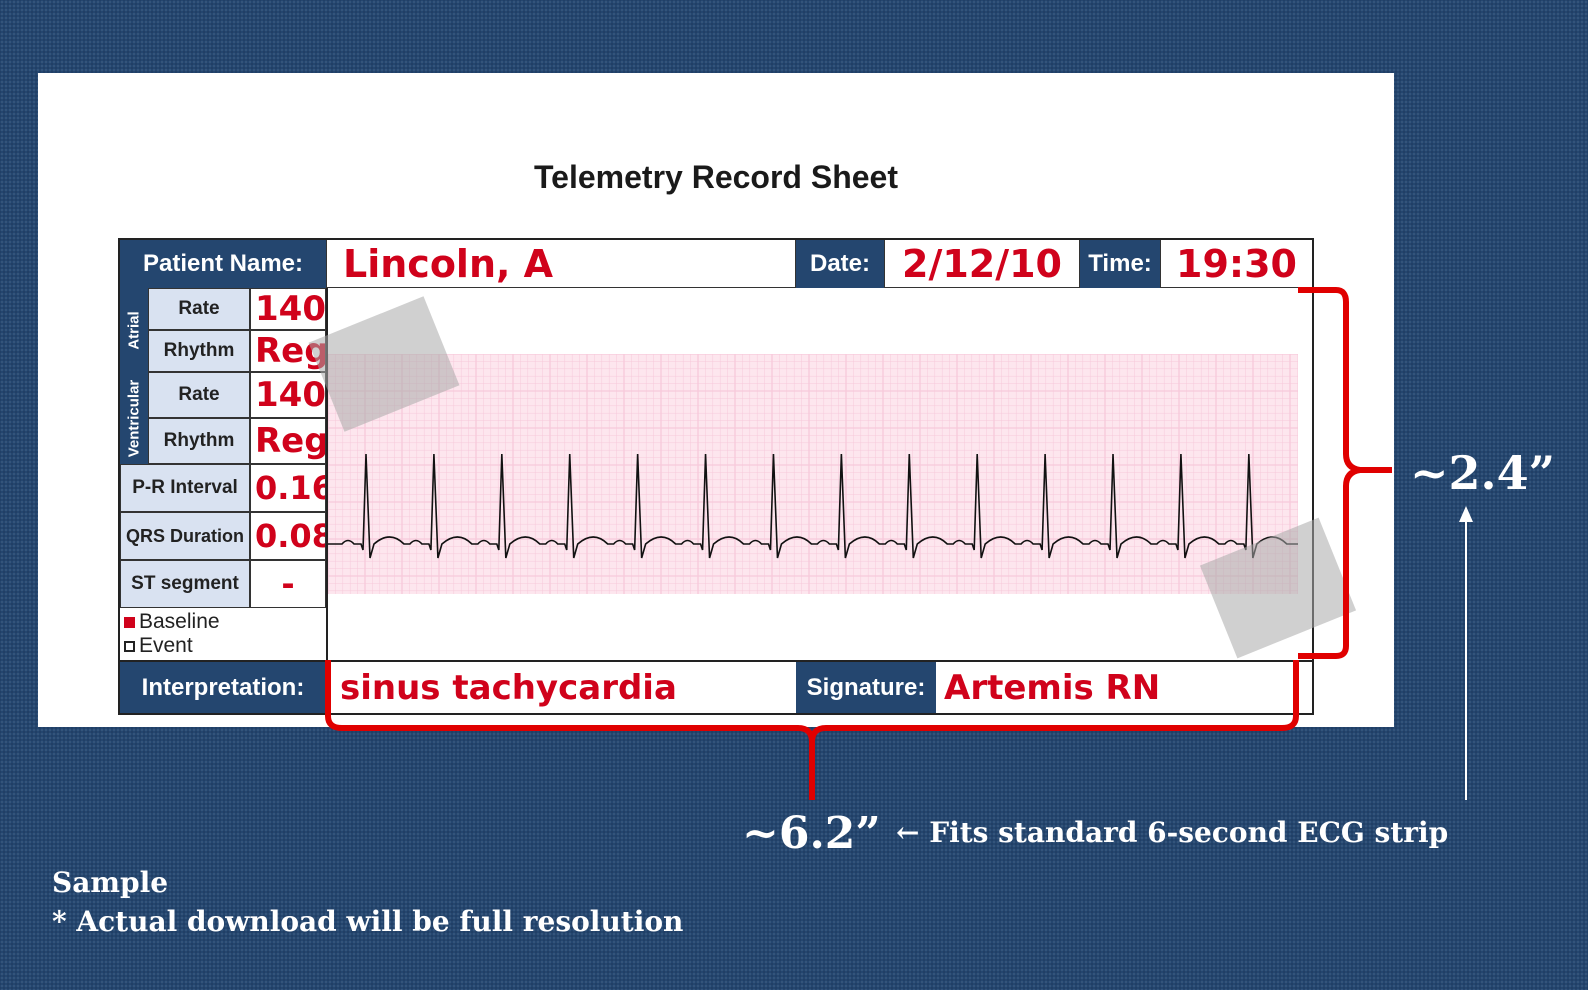  Describe the element at coordinates (1236, 264) in the screenshot. I see `time-value: 19:30` at that location.